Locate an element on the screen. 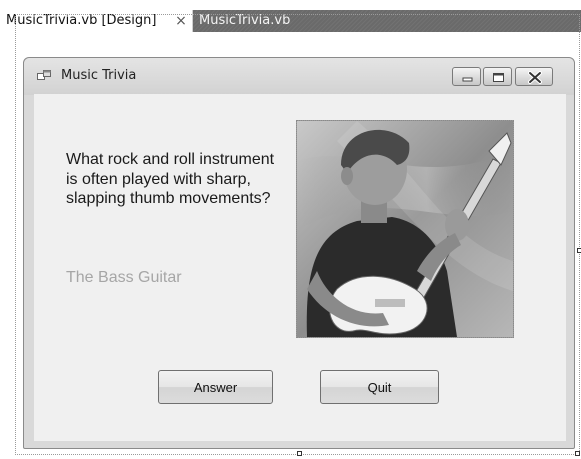  form-window-icon is located at coordinates (44, 75).